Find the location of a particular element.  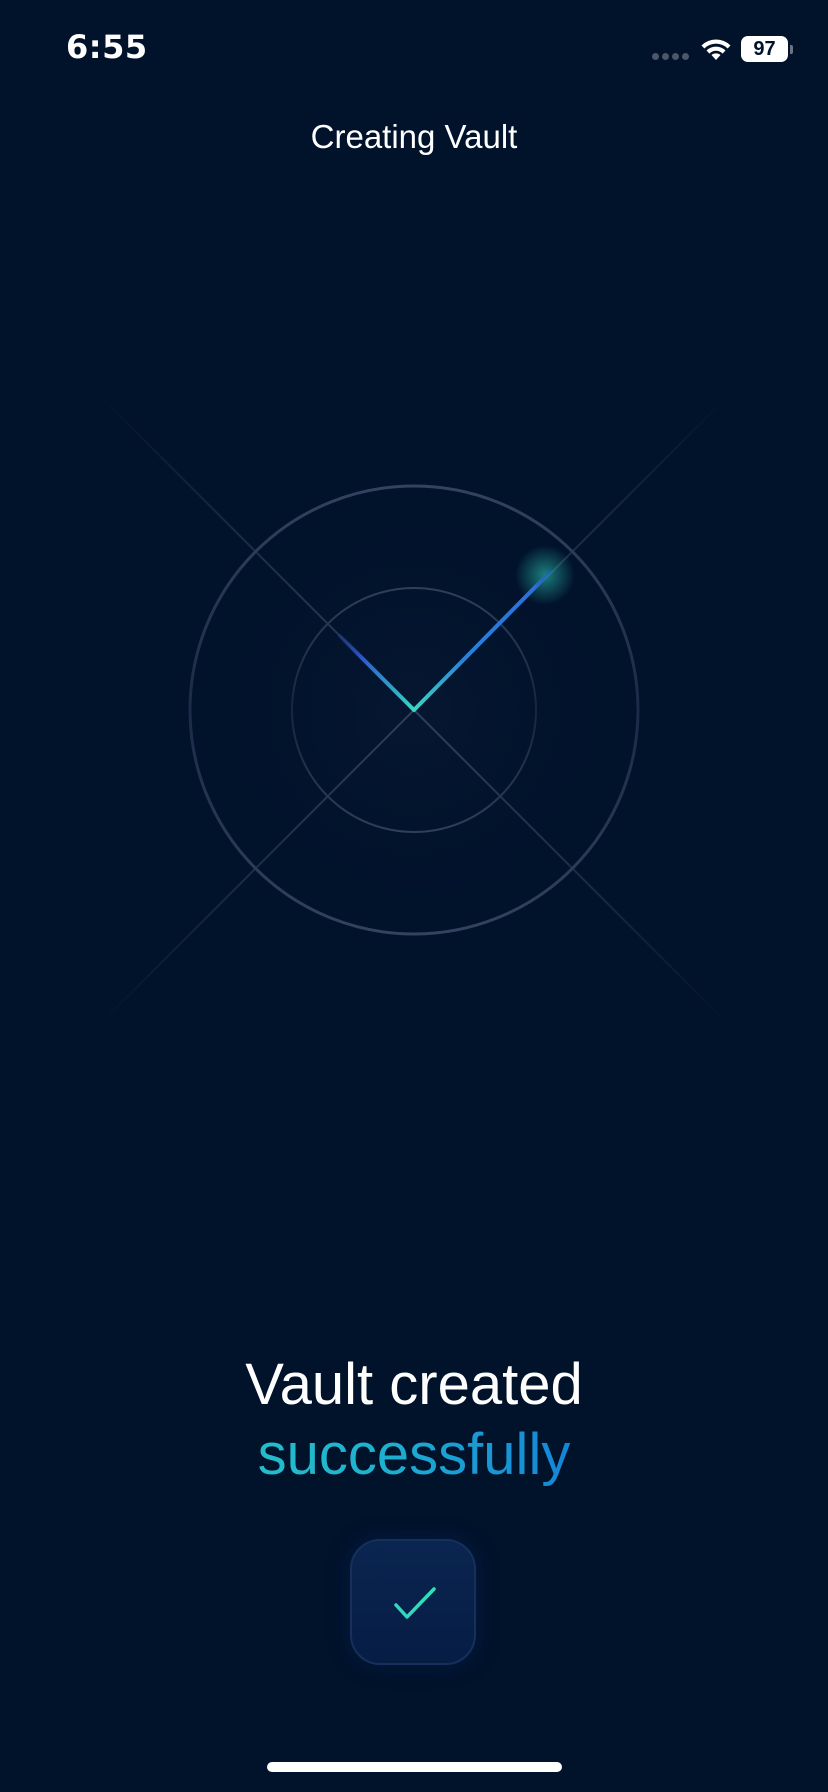

success-message-line2: successfully is located at coordinates (414, 1455).